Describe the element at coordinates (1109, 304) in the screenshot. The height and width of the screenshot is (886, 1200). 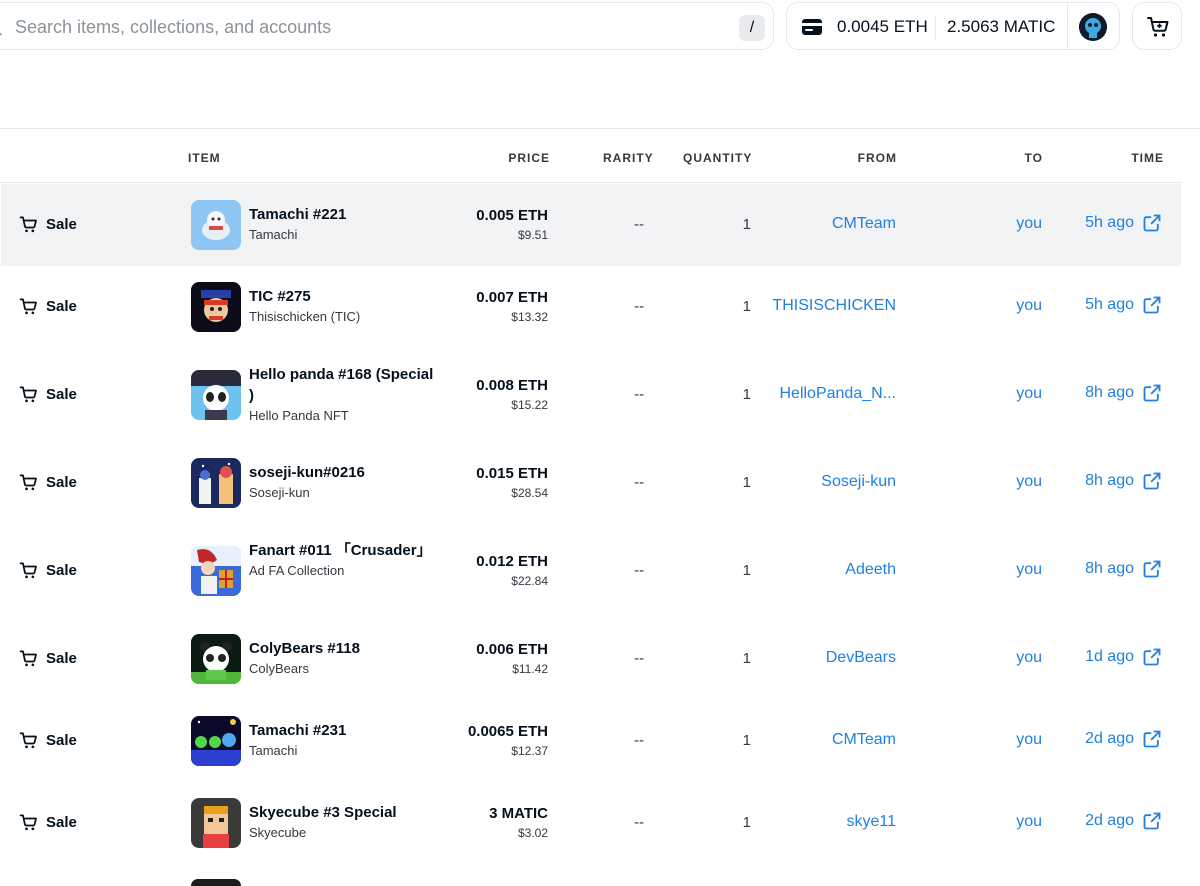
I see `time-label: 5h ago` at that location.